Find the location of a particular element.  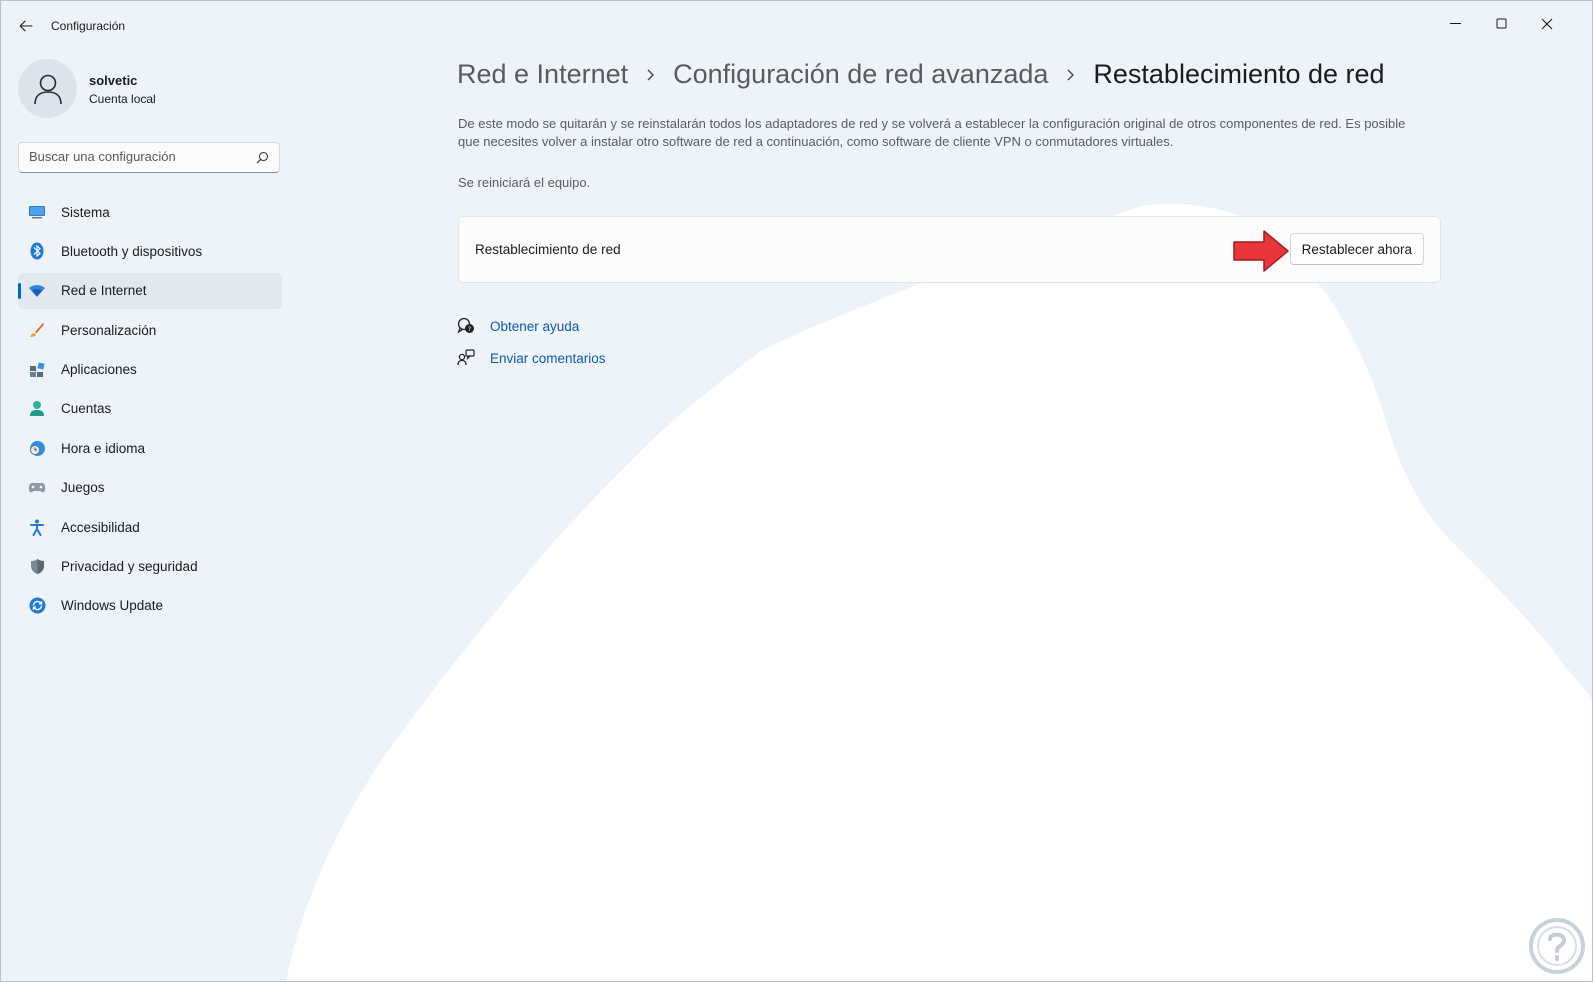

sidebar-item-windows-update: Windows Update is located at coordinates (150, 606).